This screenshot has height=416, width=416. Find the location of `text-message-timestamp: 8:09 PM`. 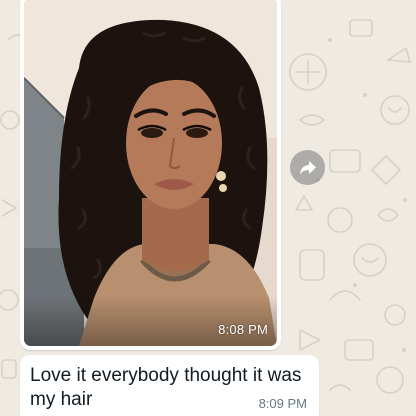

text-message-timestamp: 8:09 PM is located at coordinates (282, 403).